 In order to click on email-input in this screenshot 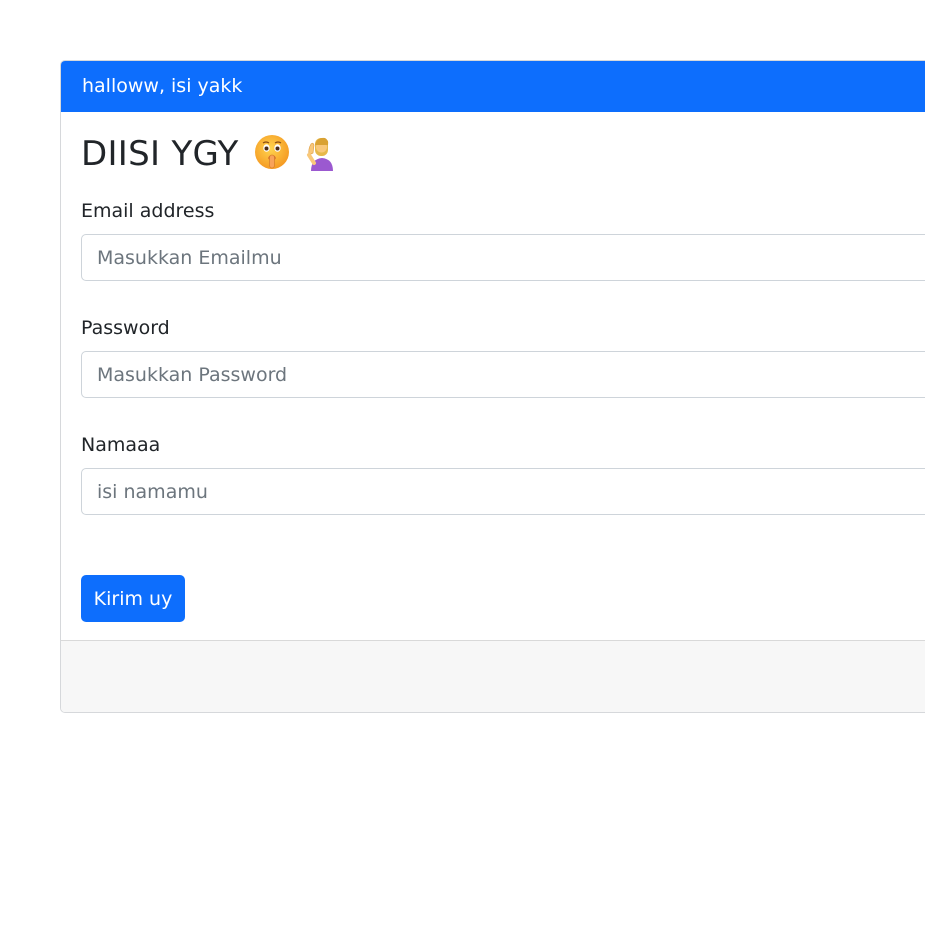, I will do `click(503, 257)`.